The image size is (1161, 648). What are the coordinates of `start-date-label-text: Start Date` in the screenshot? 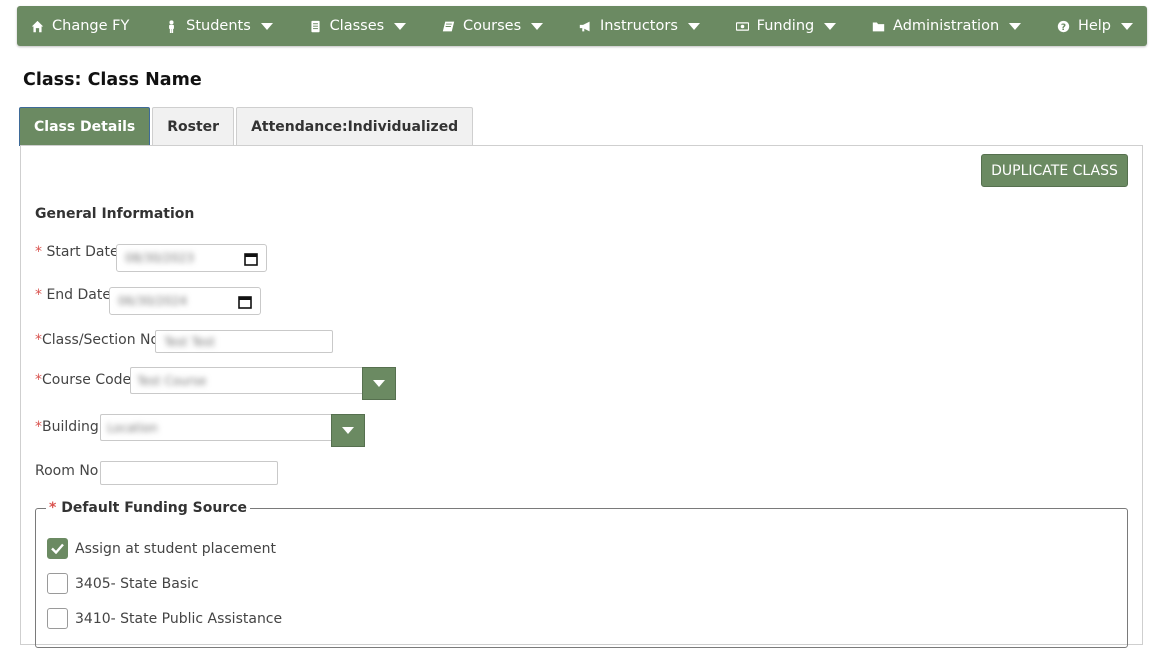 It's located at (82, 252).